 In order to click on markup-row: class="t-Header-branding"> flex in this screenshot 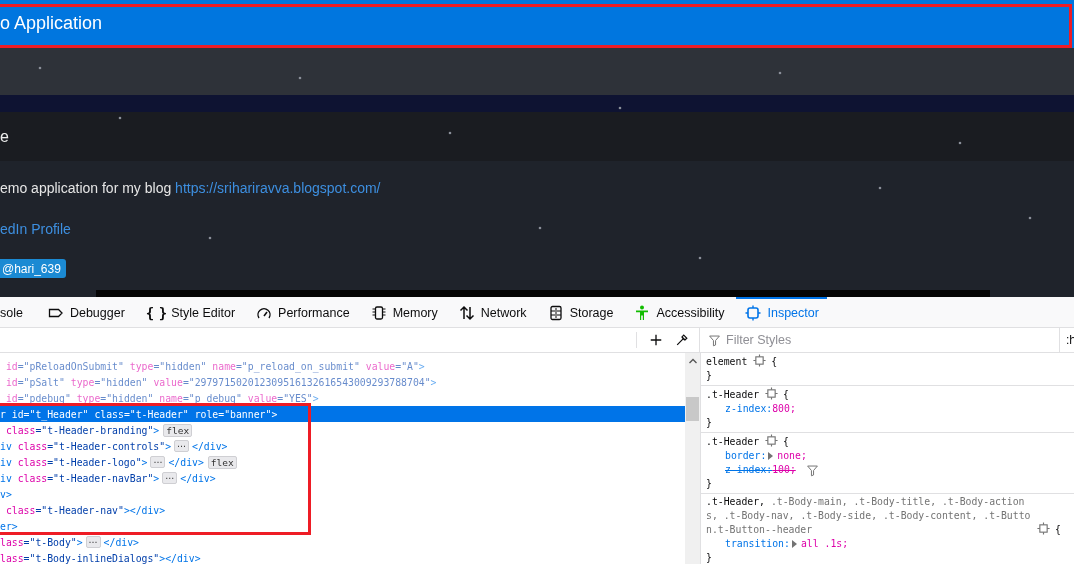, I will do `click(342, 430)`.